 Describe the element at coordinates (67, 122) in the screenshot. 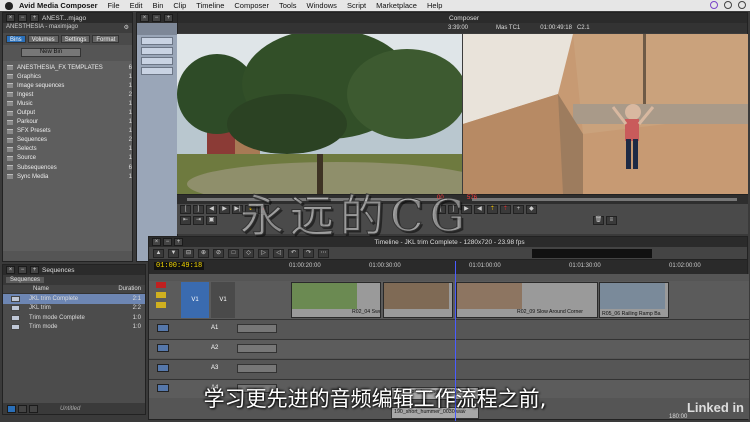

I see `bin-item: Parkour 1` at that location.